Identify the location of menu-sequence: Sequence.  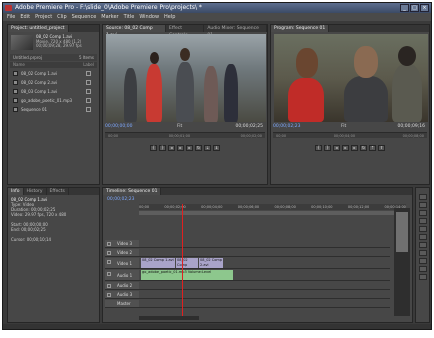
(84, 17).